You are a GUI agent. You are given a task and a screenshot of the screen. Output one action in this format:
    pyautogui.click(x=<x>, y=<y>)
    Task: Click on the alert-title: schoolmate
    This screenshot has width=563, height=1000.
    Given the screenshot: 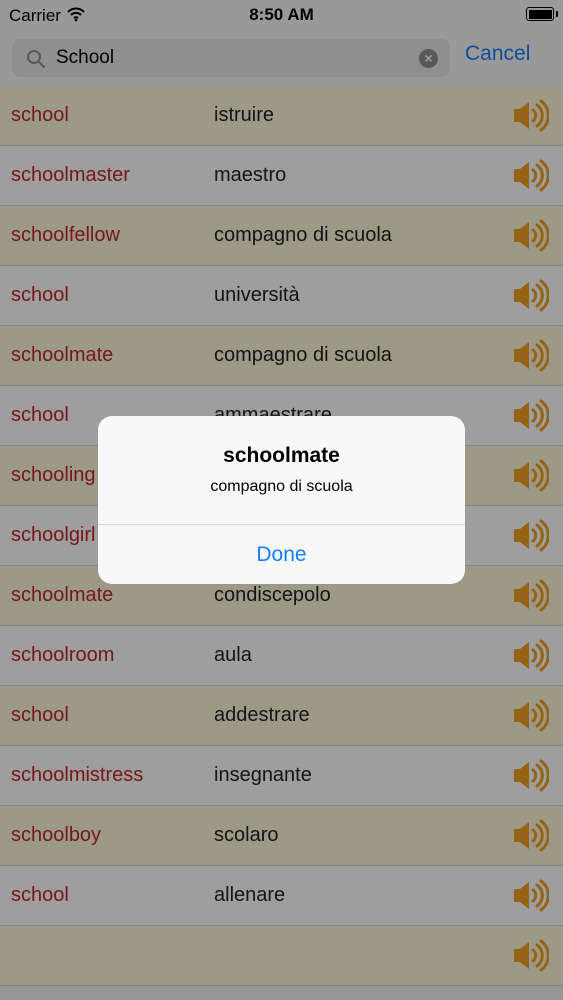 What is the action you would take?
    pyautogui.click(x=281, y=455)
    